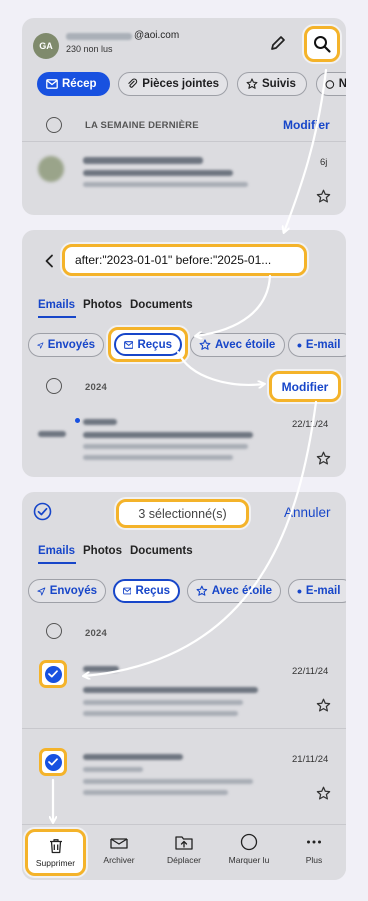 Image resolution: width=368 pixels, height=901 pixels. What do you see at coordinates (79, 84) in the screenshot?
I see `chip-inbox-label: Récep` at bounding box center [79, 84].